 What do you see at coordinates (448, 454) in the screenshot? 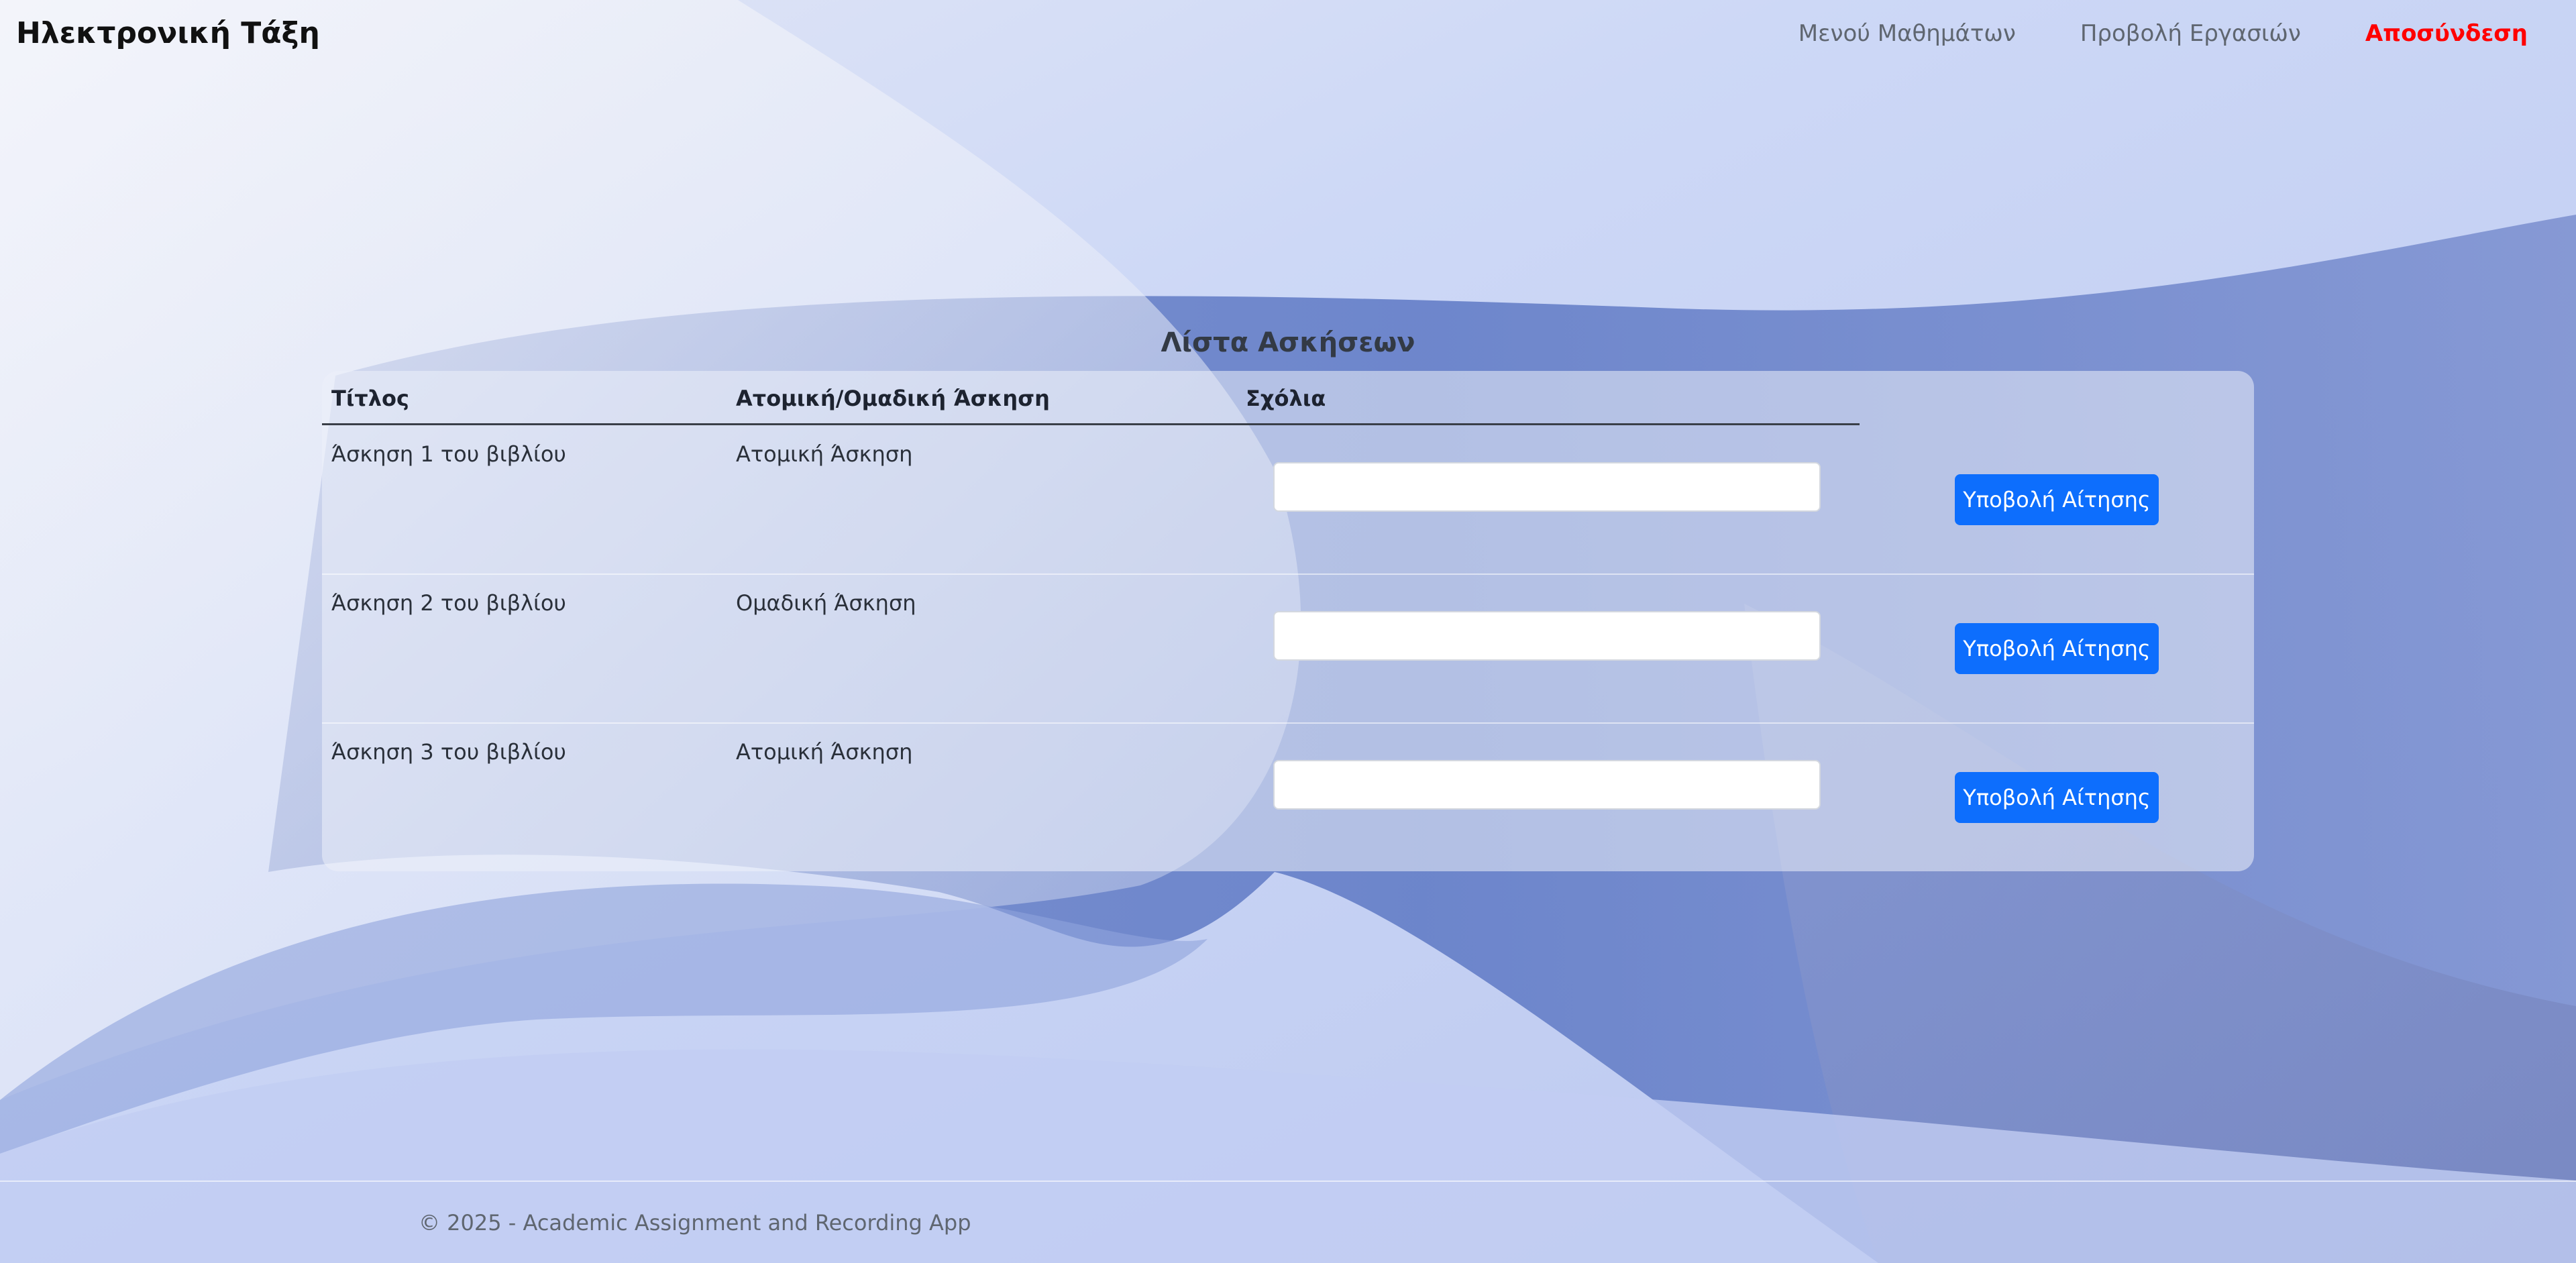
I see `exercise-title: Άσκηση 1 του βιβλίου` at bounding box center [448, 454].